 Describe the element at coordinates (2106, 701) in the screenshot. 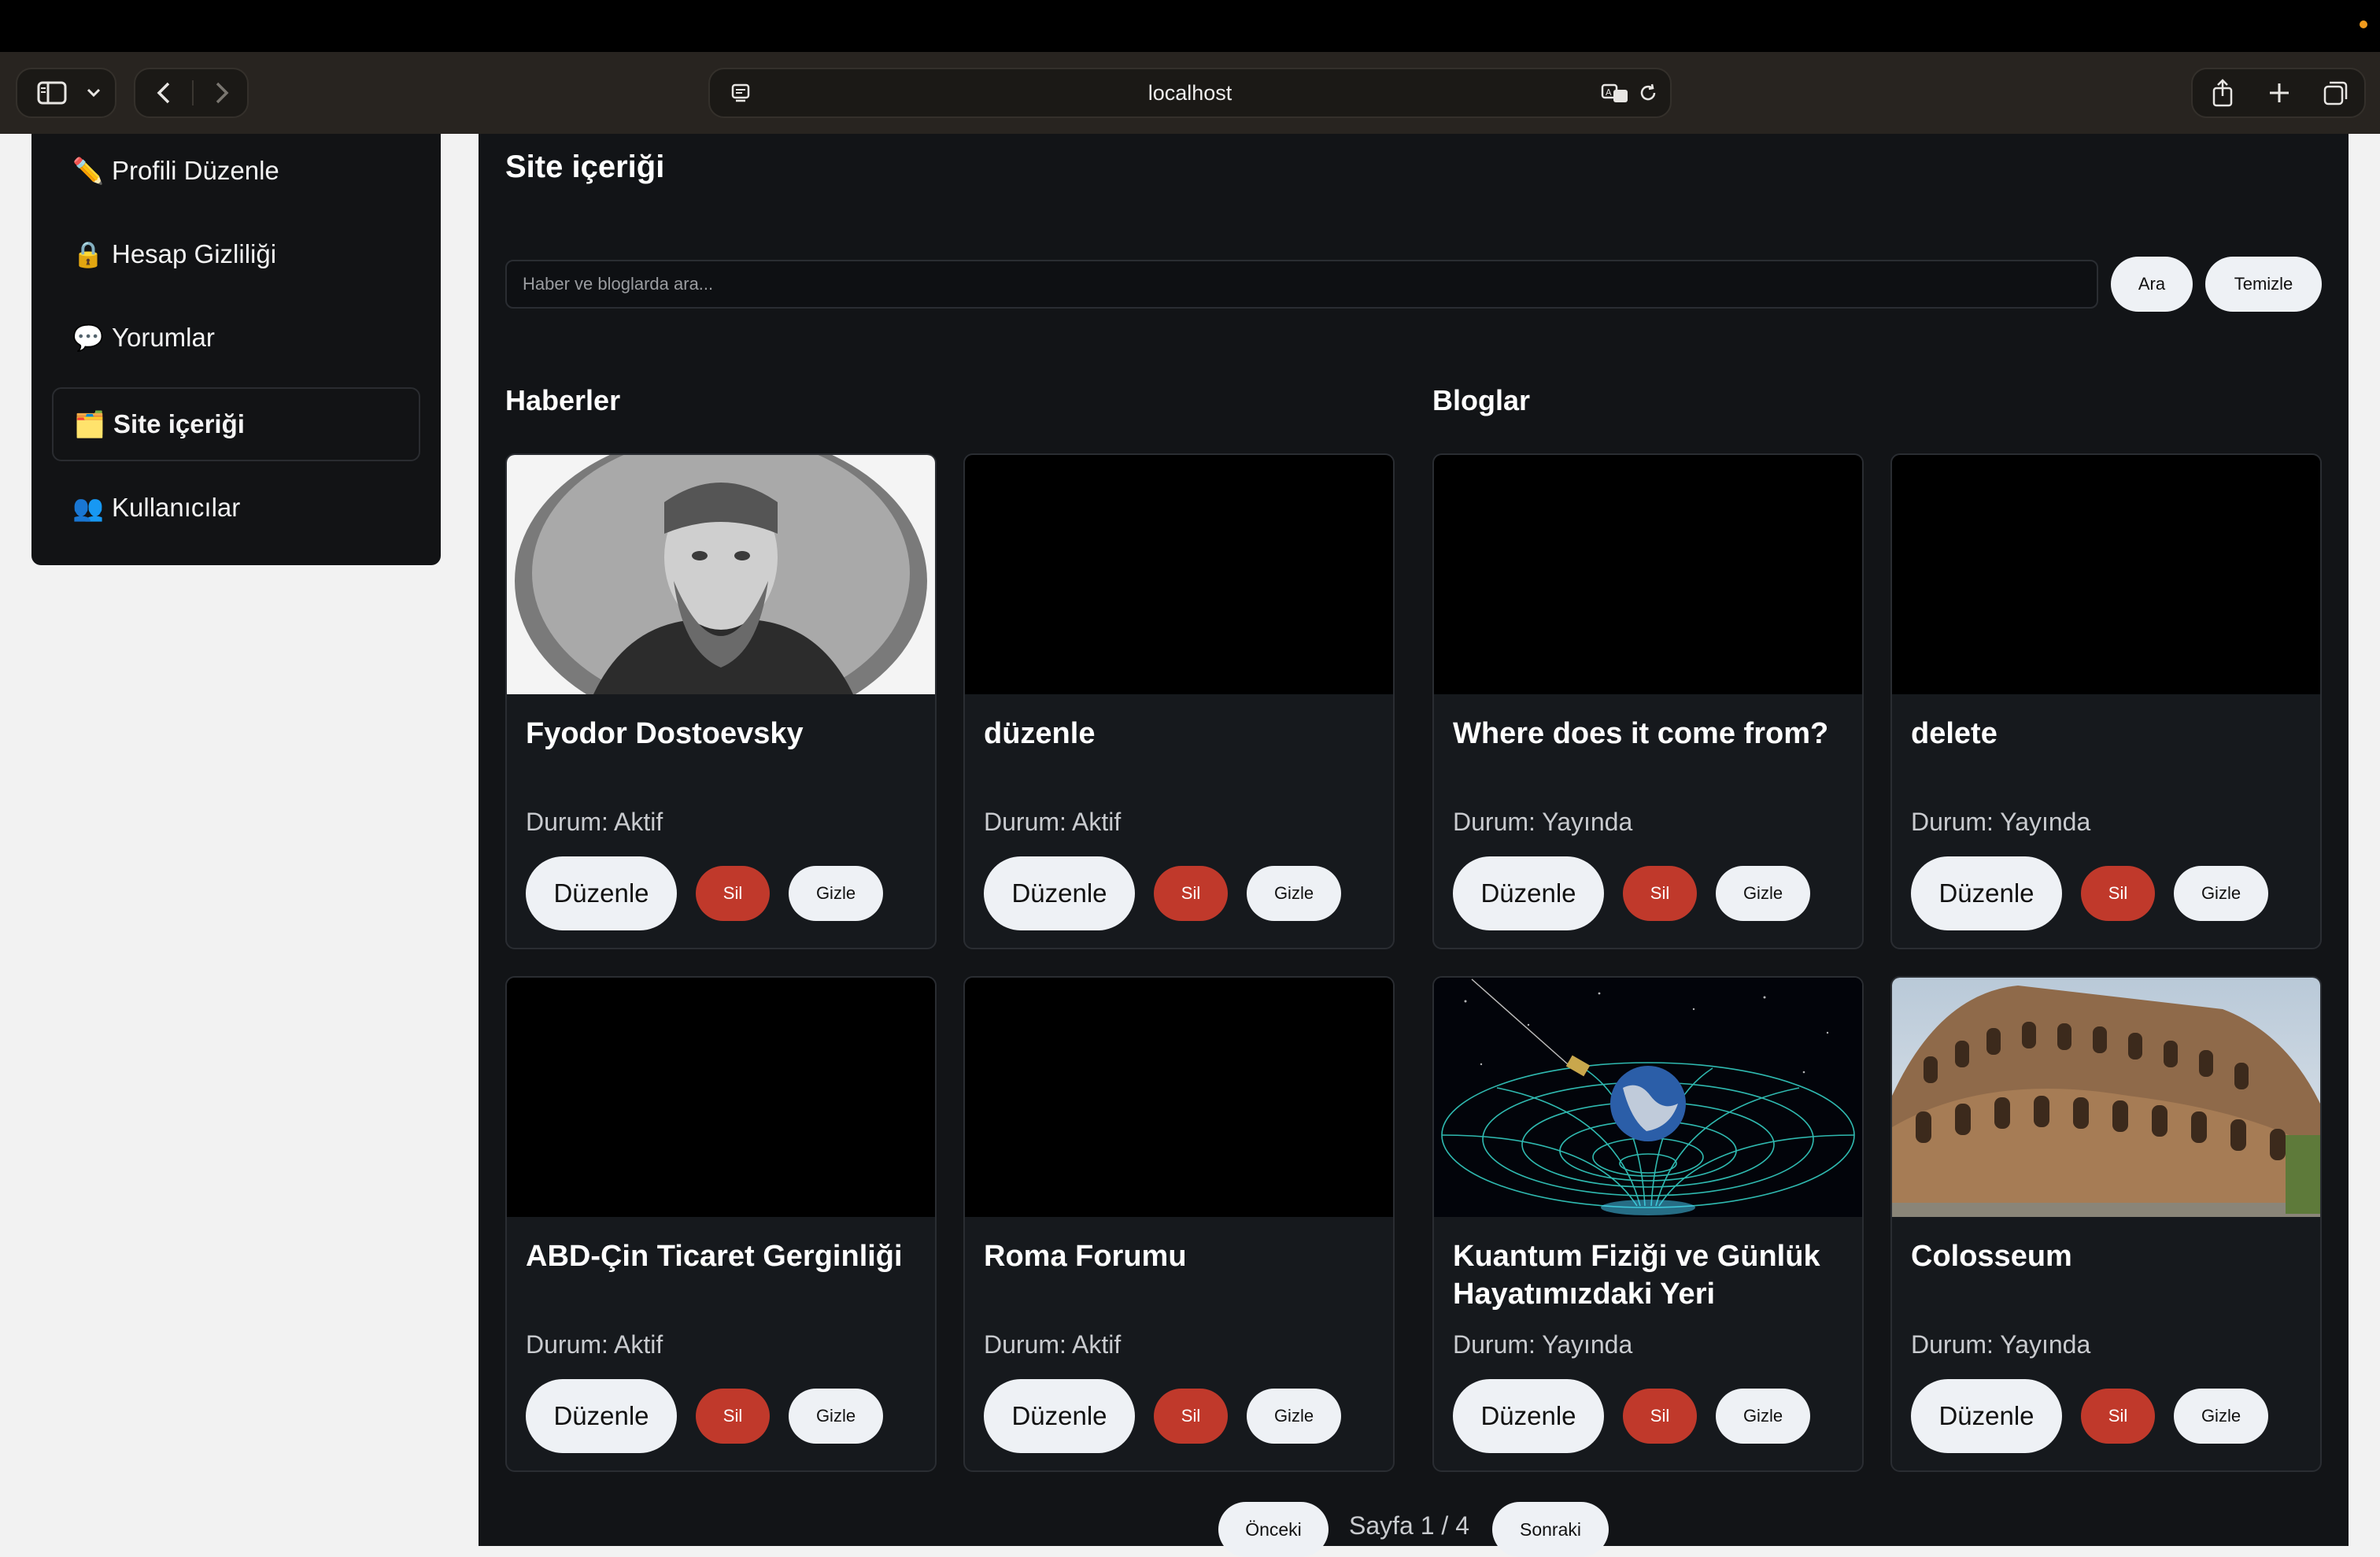

I see `blog-card: delete Durum: Yayında Düzenle Sil Gizle` at that location.